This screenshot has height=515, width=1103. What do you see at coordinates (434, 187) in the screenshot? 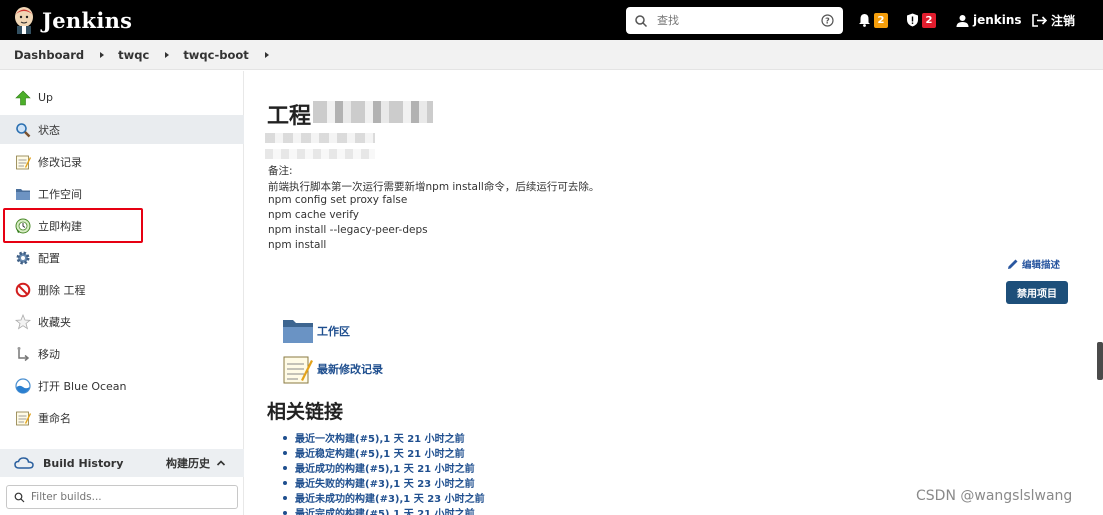
I see `description-line: 前端执行脚本第一次运行需要新增npm install命令，后续运行可去除。` at bounding box center [434, 187].